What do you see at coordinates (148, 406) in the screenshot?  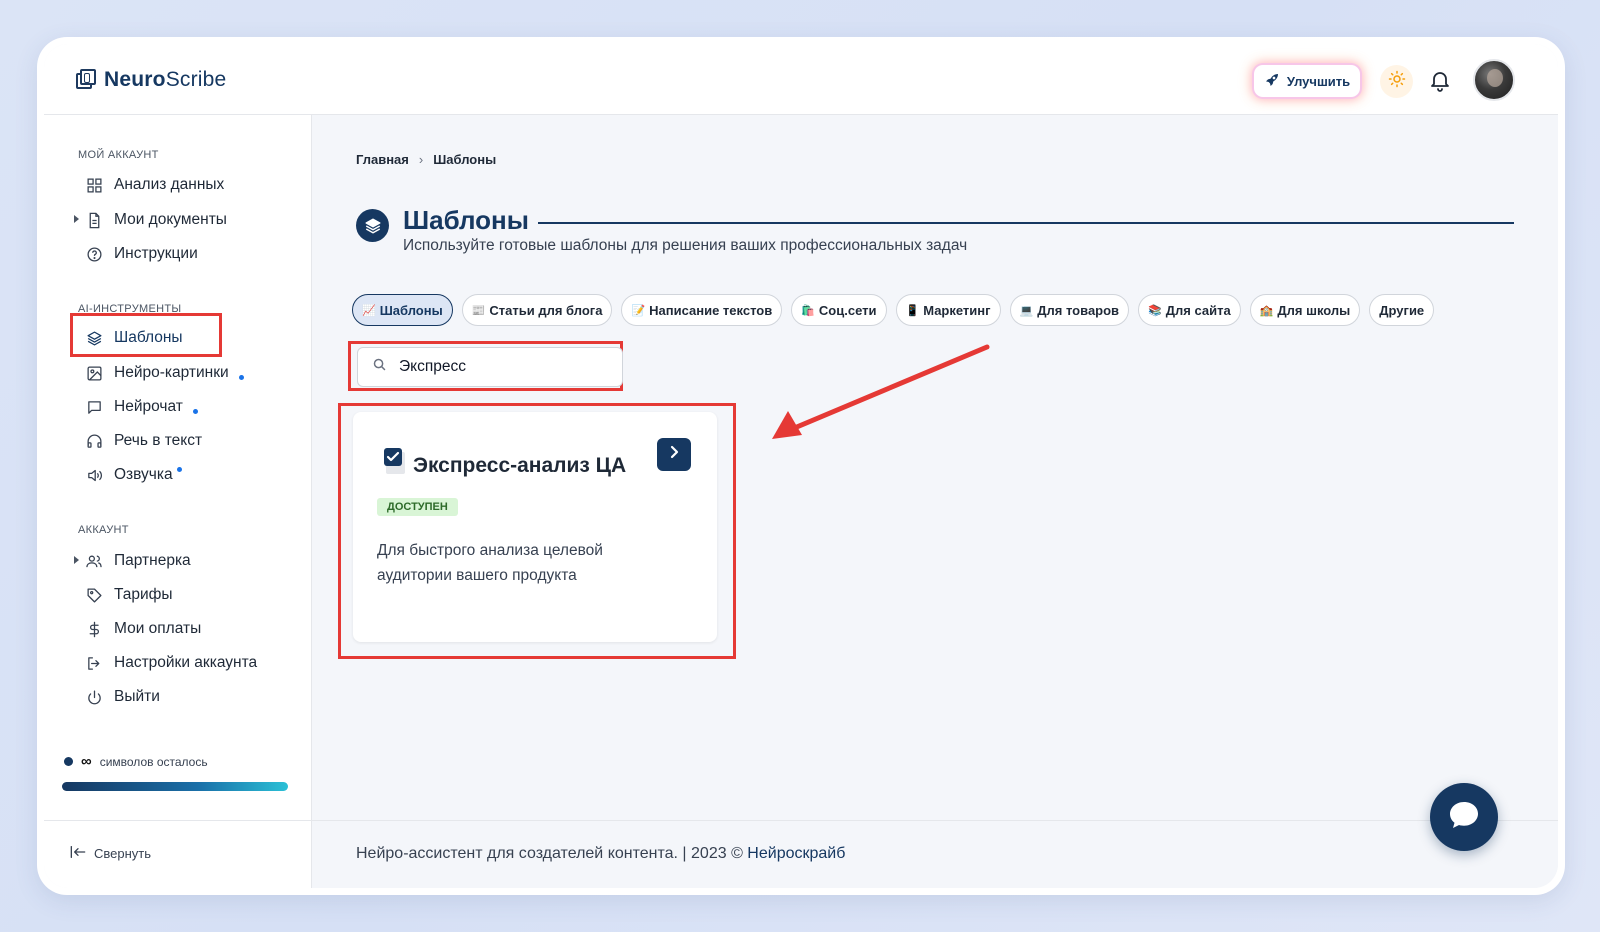 I see `sidebar-item-label: Нейрочат` at bounding box center [148, 406].